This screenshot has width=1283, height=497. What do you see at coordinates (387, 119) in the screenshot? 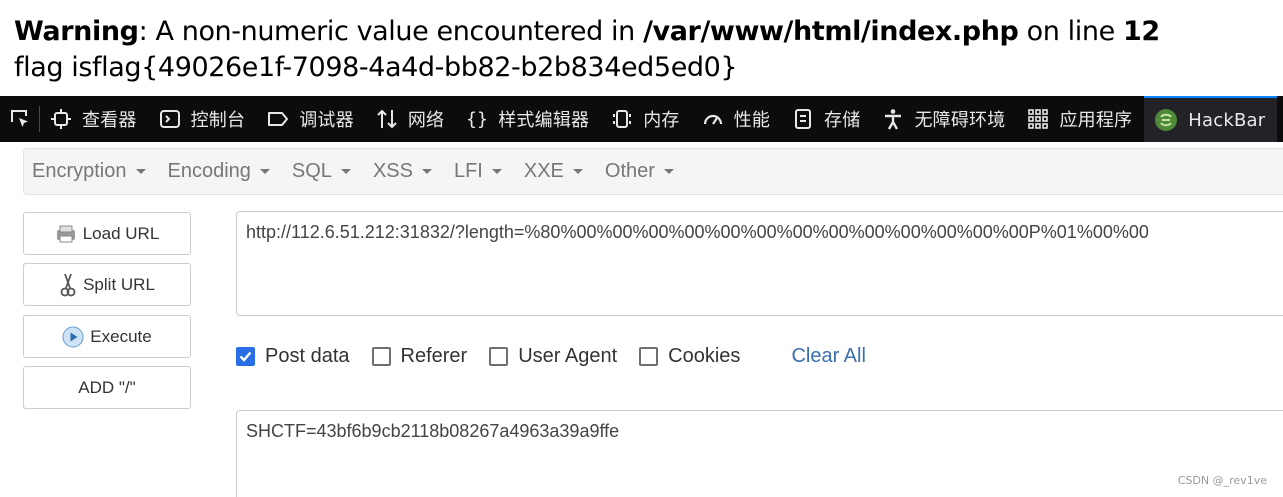
I see `network-icon` at bounding box center [387, 119].